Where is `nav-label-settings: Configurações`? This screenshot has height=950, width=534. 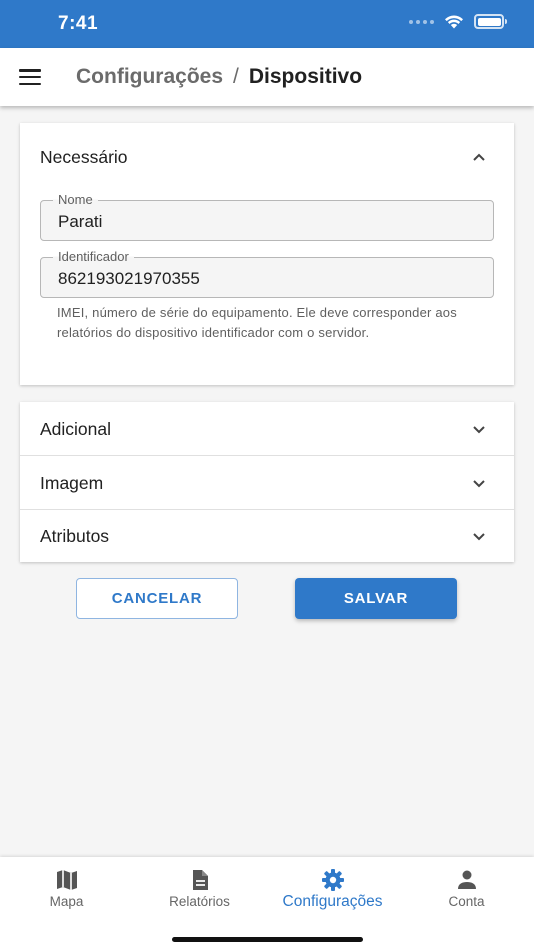 nav-label-settings: Configurações is located at coordinates (332, 901).